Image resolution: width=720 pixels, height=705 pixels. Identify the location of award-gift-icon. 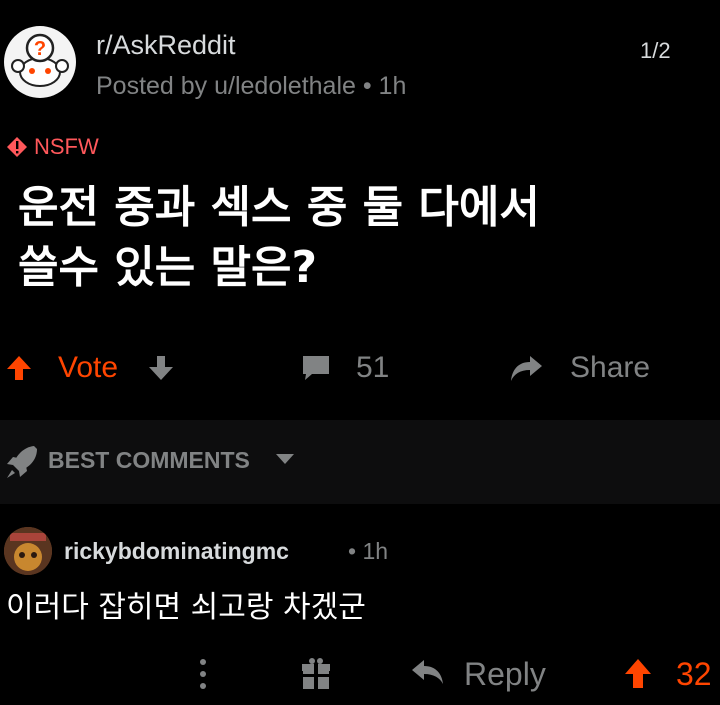
(316, 676).